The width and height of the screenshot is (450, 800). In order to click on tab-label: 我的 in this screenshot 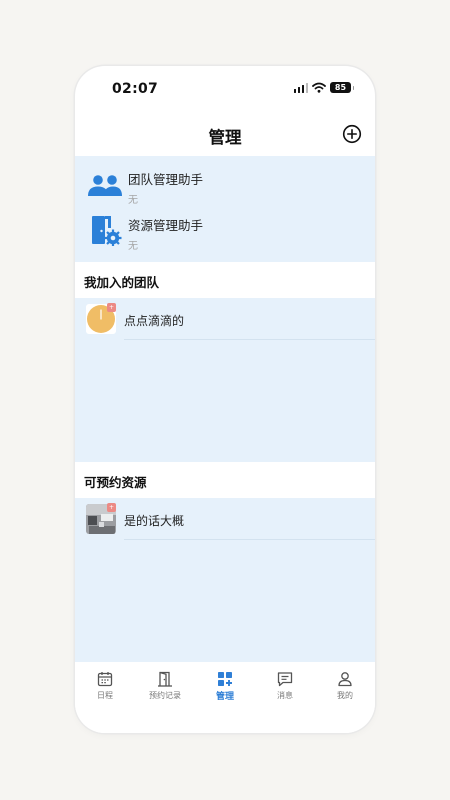, I will do `click(345, 695)`.